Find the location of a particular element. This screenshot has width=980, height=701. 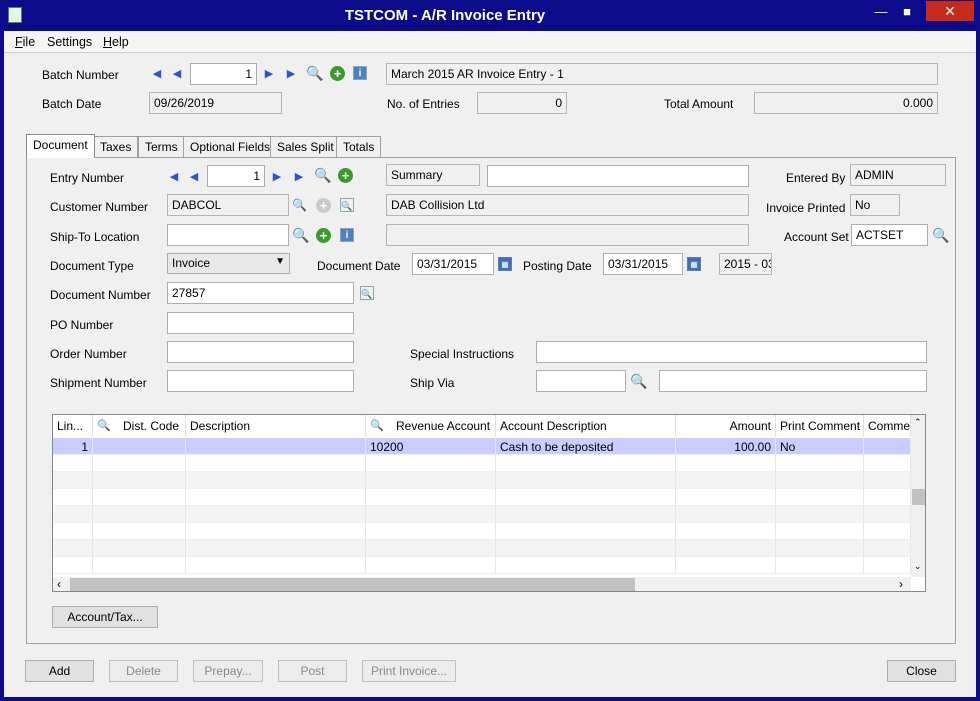

invoice-printed-label: Invoice Printed is located at coordinates (806, 208).